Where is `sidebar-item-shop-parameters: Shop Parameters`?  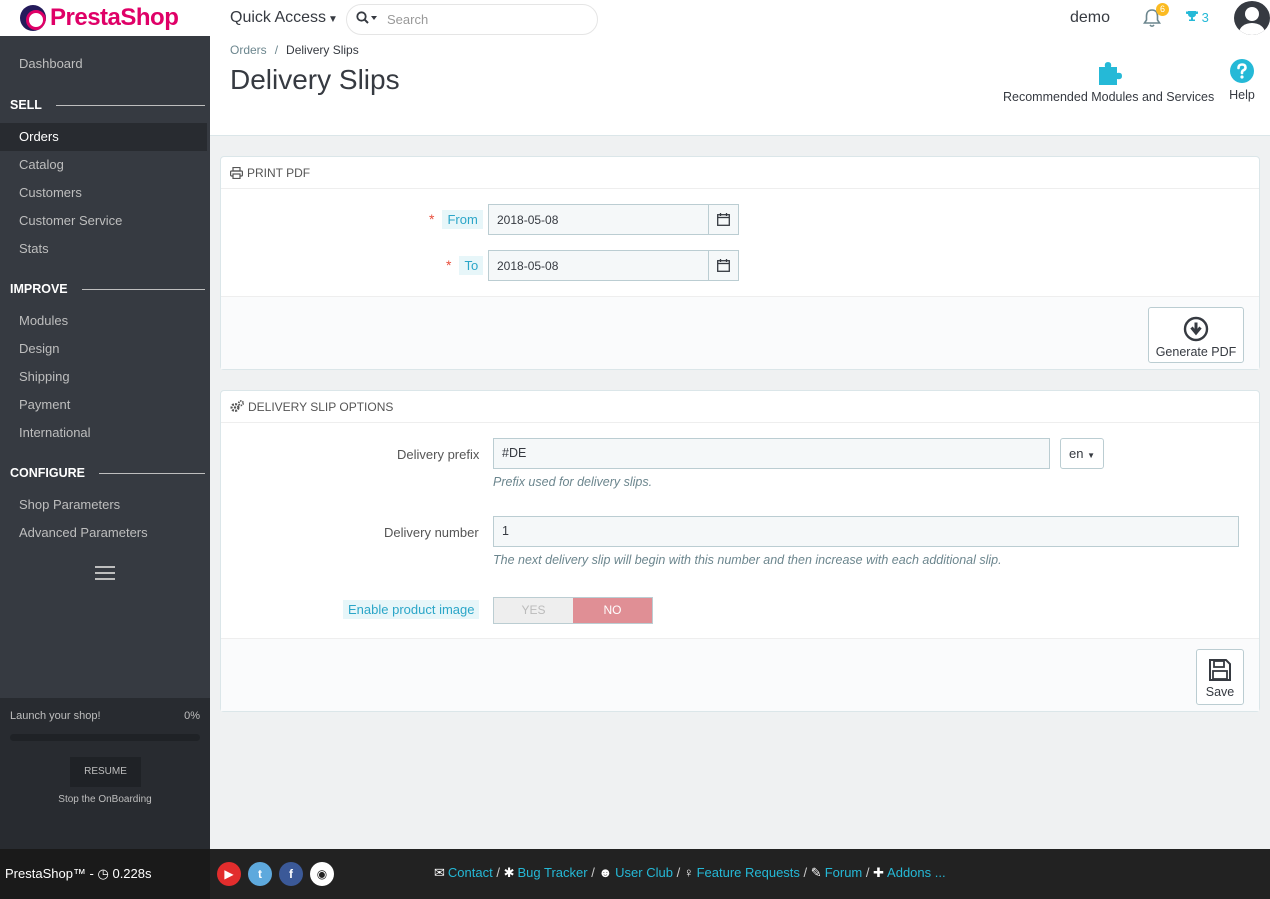 sidebar-item-shop-parameters: Shop Parameters is located at coordinates (103, 505).